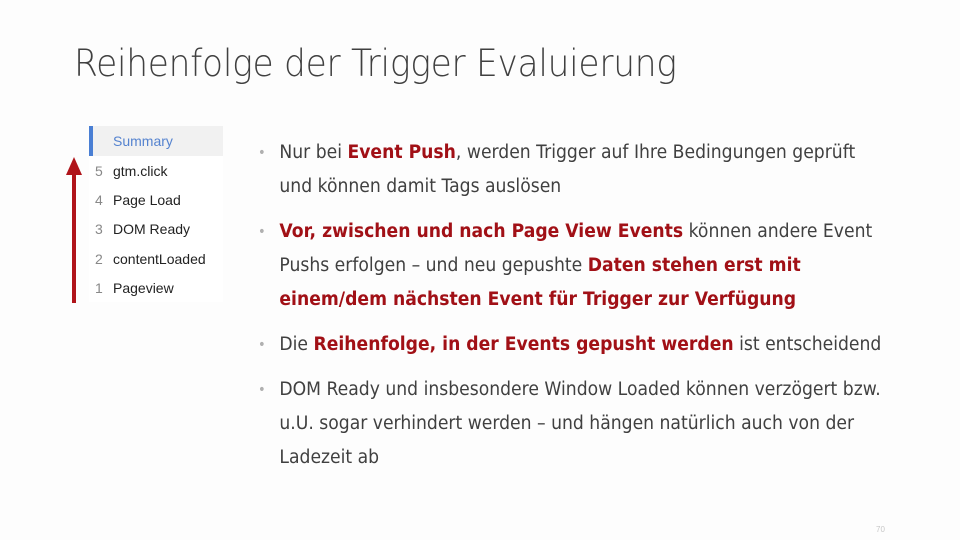 Image resolution: width=960 pixels, height=540 pixels. Describe the element at coordinates (296, 344) in the screenshot. I see `bullet-text: Die` at that location.